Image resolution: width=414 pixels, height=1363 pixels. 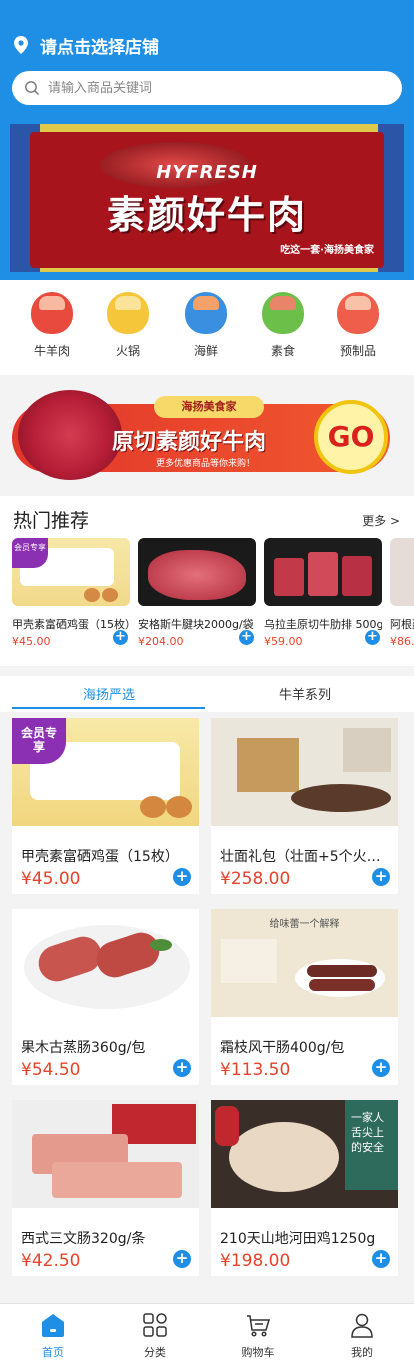 I want to click on promo-banner: 海扬美食家 原切素颜好牛肉 更多优惠商品等你来购！ GO, so click(x=207, y=438).